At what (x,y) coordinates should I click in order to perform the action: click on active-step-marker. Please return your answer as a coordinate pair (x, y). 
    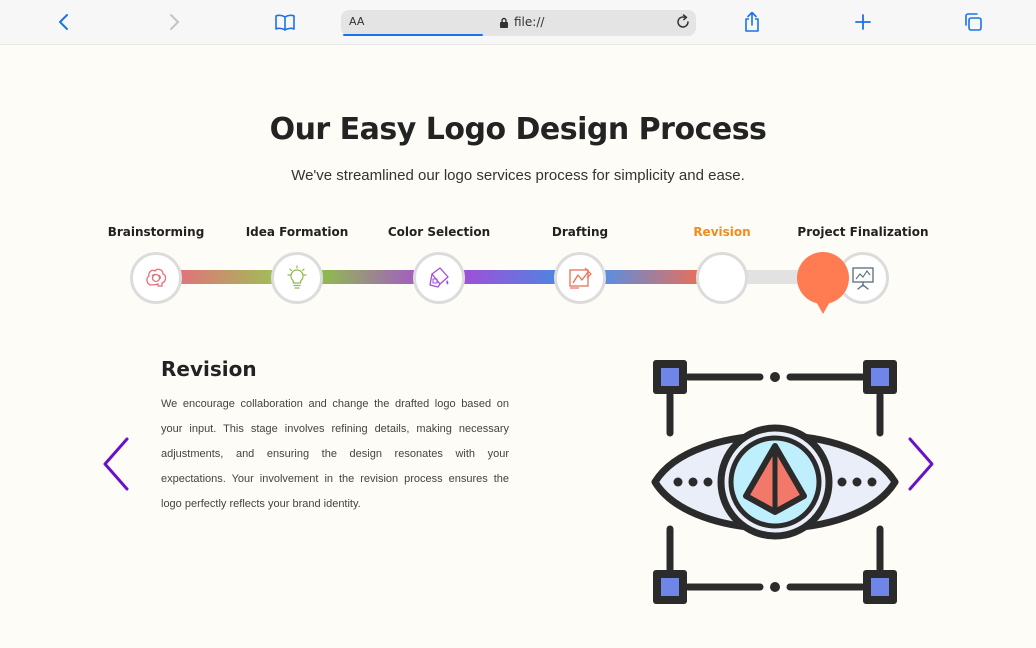
    Looking at the image, I should click on (823, 283).